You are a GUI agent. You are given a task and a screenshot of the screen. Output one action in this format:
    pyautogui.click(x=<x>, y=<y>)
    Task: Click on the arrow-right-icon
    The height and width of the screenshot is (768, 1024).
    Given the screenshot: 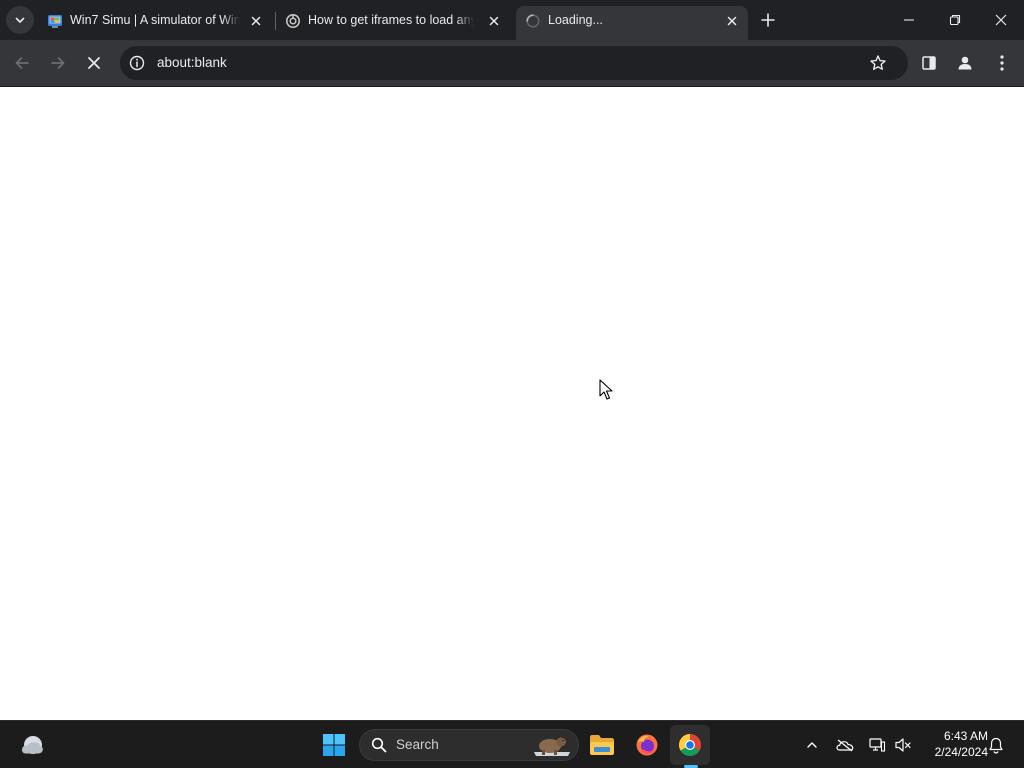 What is the action you would take?
    pyautogui.click(x=58, y=63)
    